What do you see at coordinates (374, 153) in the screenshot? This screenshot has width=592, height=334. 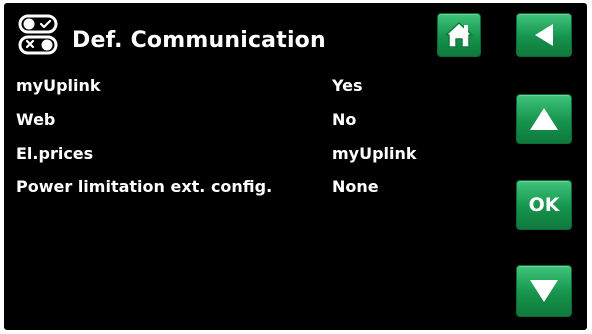 I see `setting-value: myUplink` at bounding box center [374, 153].